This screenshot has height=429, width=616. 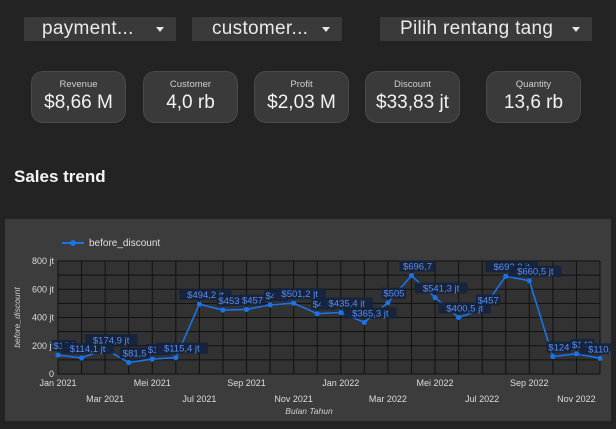 What do you see at coordinates (576, 399) in the screenshot?
I see `x-tick-label: Nov 2022` at bounding box center [576, 399].